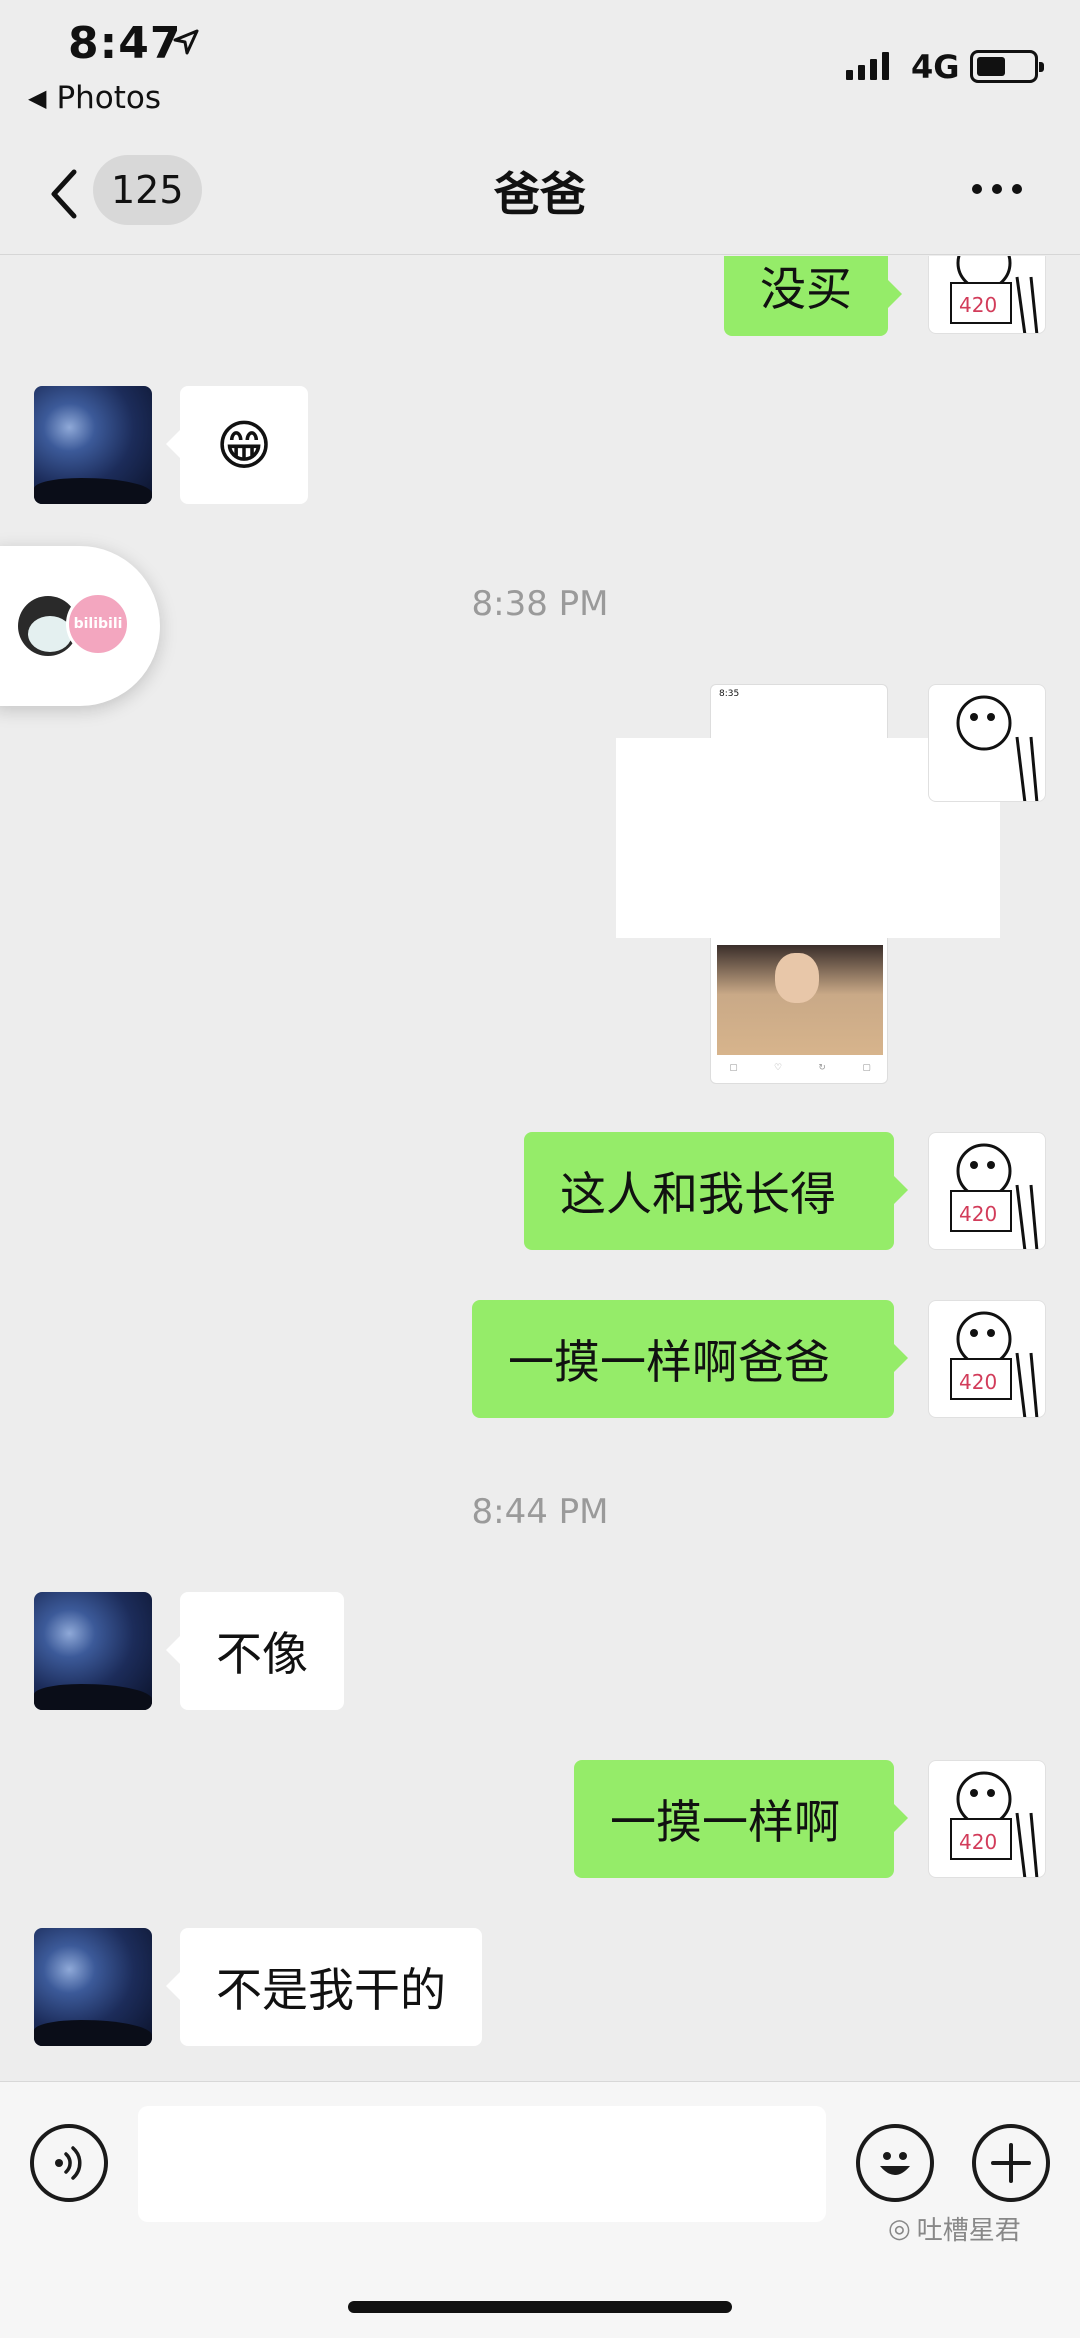  What do you see at coordinates (997, 748) in the screenshot?
I see `cartoon-avatar-icon` at bounding box center [997, 748].